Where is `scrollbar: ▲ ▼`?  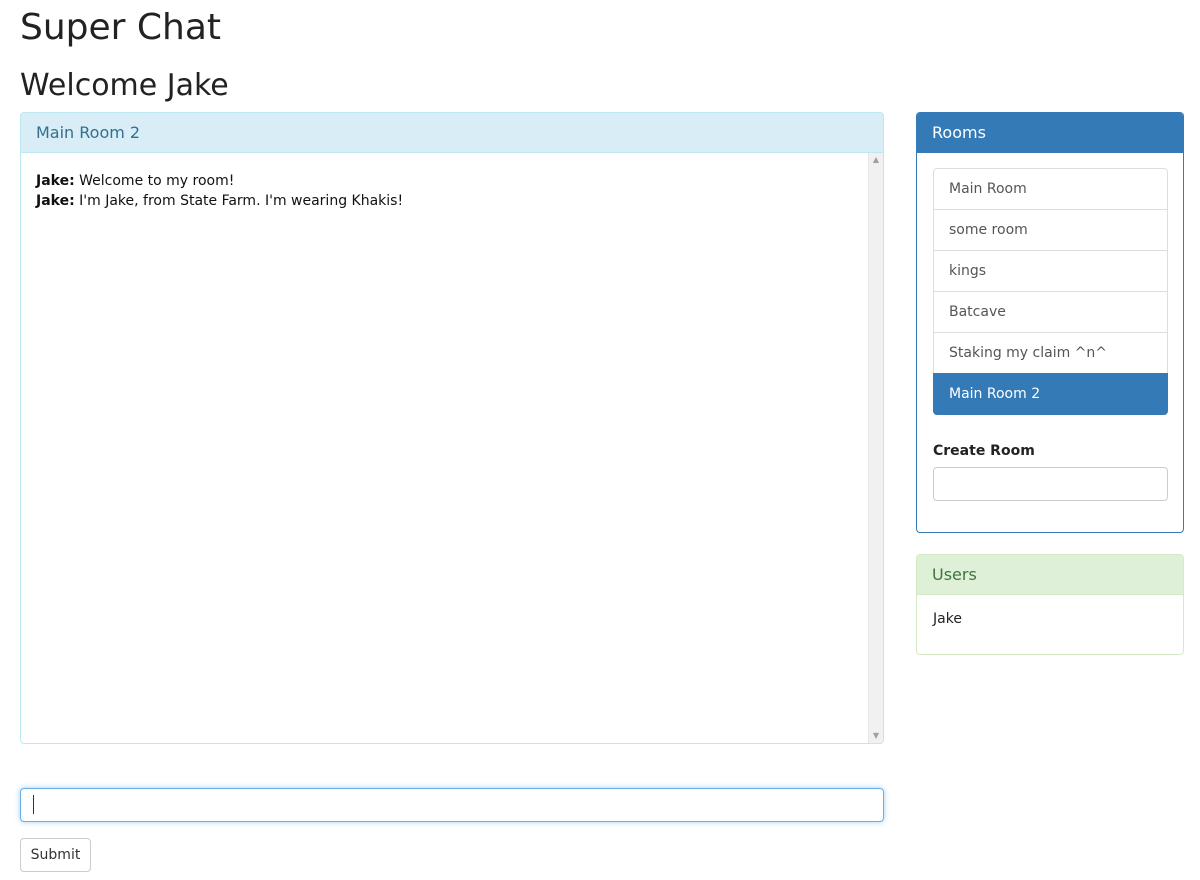
scrollbar: ▲ ▼ is located at coordinates (875, 448).